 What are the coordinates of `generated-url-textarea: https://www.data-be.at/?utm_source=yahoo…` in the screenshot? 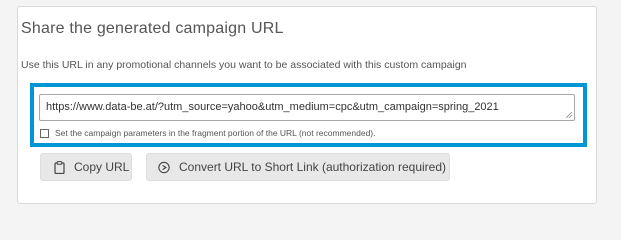 It's located at (307, 107).